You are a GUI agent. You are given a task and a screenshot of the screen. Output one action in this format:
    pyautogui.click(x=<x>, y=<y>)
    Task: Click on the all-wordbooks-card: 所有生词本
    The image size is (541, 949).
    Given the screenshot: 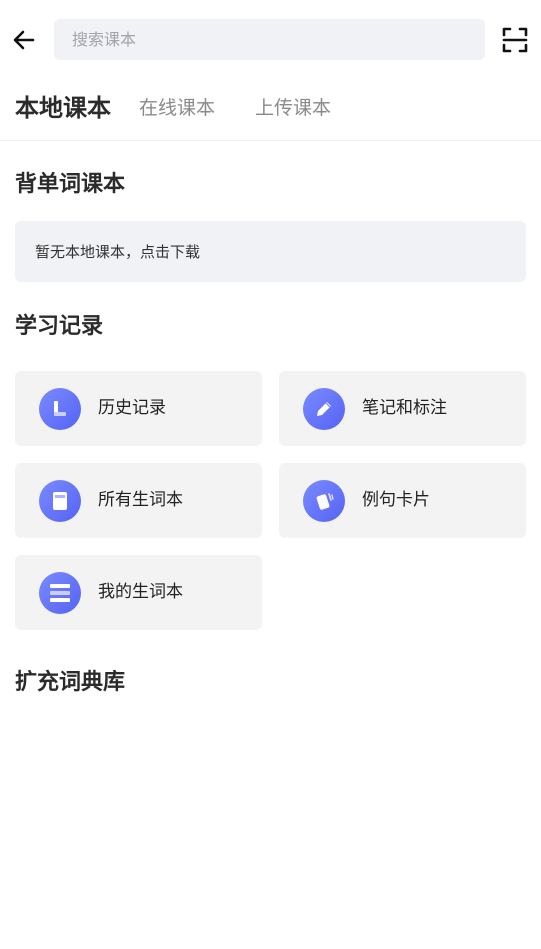 What is the action you would take?
    pyautogui.click(x=138, y=500)
    